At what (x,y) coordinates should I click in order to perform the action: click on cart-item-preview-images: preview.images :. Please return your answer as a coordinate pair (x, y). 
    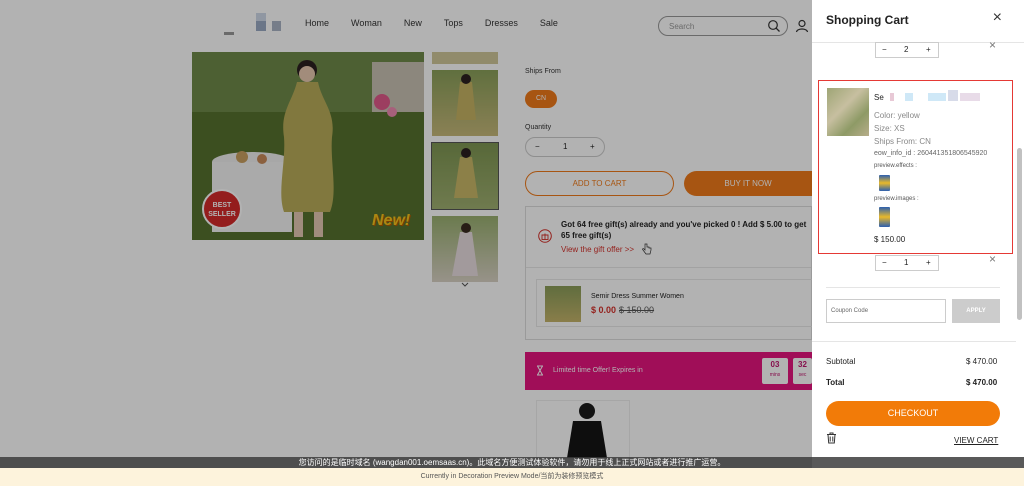
    Looking at the image, I should click on (896, 199).